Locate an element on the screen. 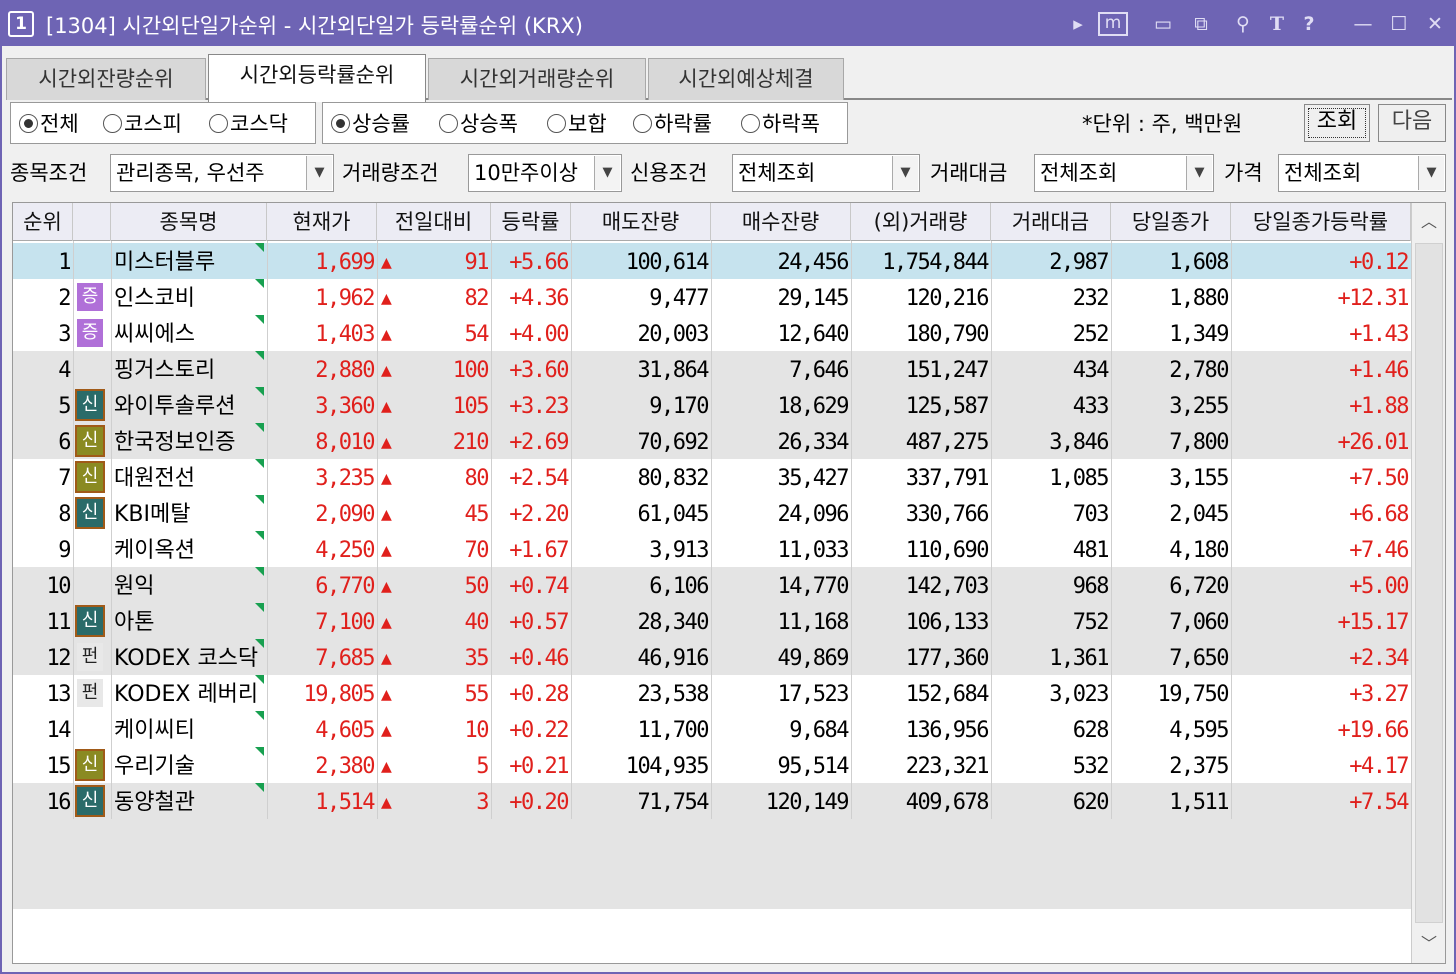 The height and width of the screenshot is (974, 1456). cell-close_rate: +7.46 is located at coordinates (1379, 550).